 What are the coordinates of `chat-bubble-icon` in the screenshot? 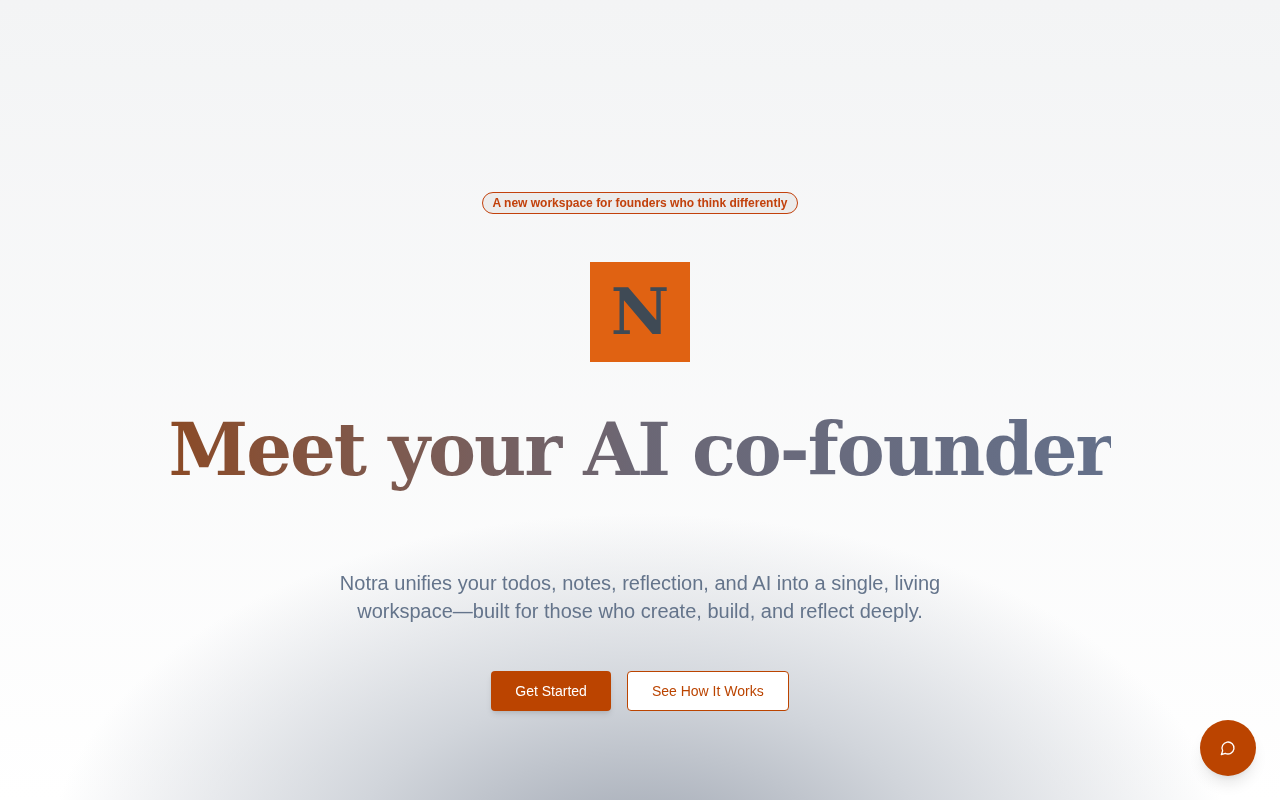 It's located at (1228, 748).